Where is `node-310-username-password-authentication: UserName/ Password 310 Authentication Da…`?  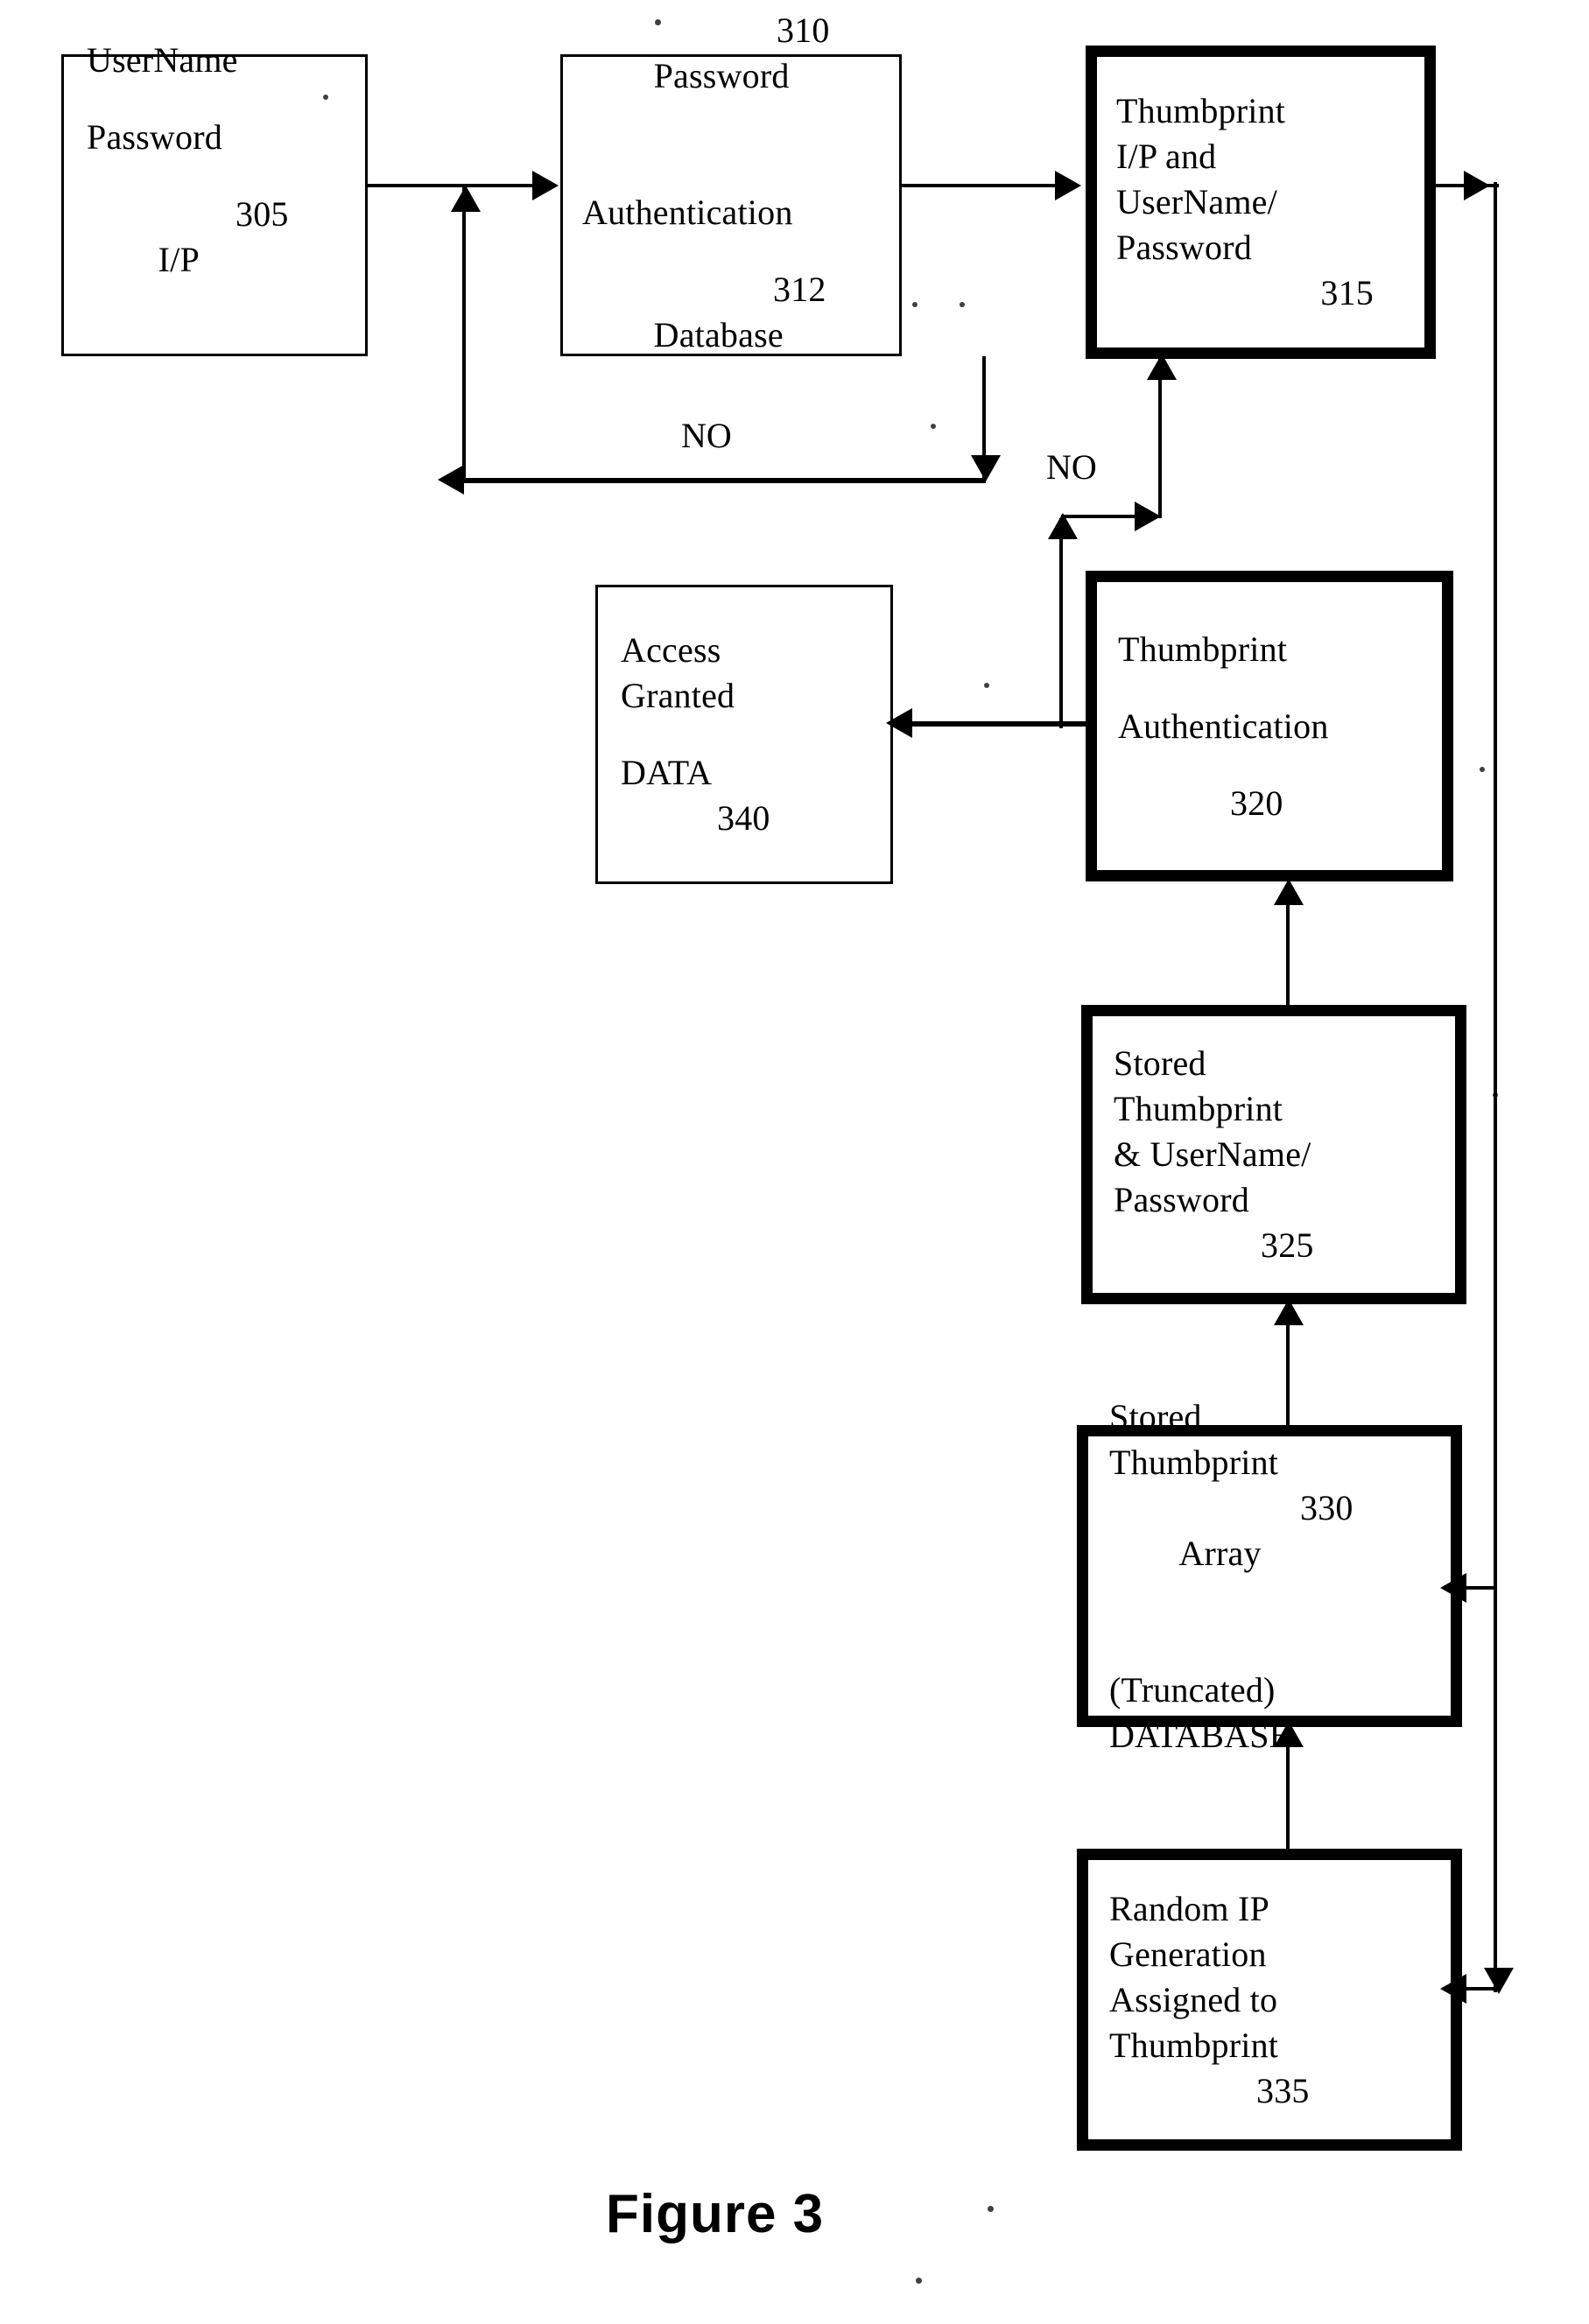
node-310-username-password-authentication: UserName/ Password 310 Authentication Da… is located at coordinates (731, 178).